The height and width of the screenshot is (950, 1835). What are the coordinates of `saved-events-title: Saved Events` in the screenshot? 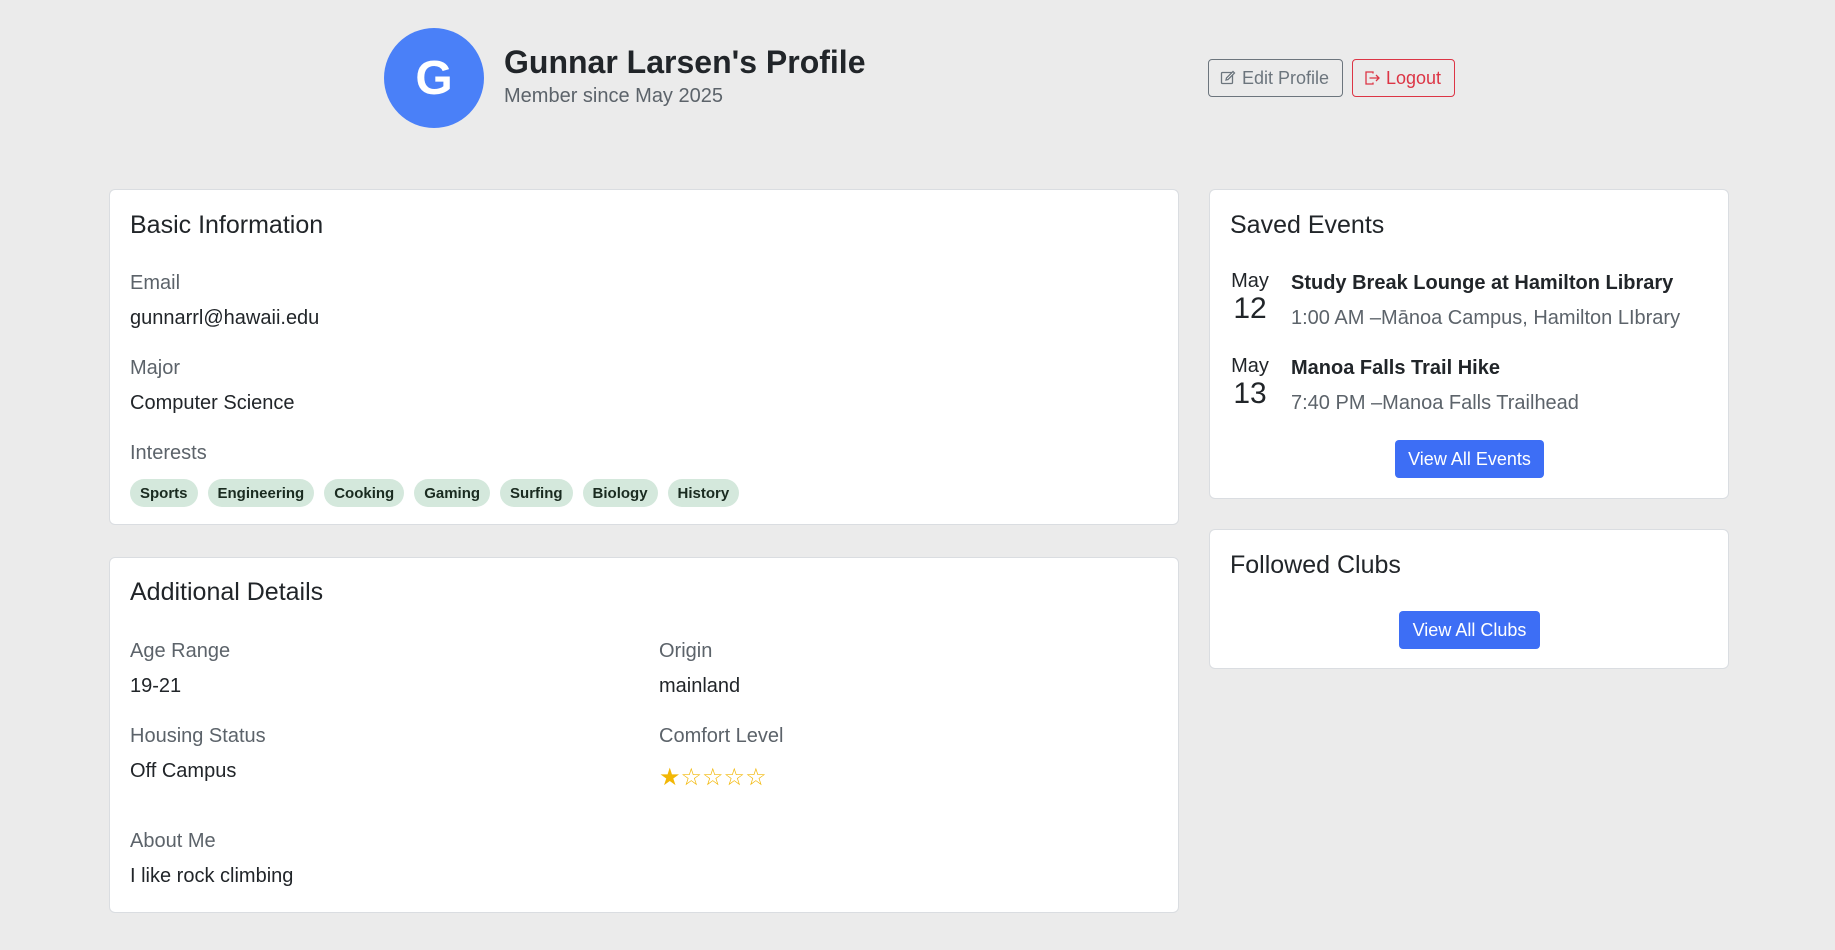 It's located at (1307, 225).